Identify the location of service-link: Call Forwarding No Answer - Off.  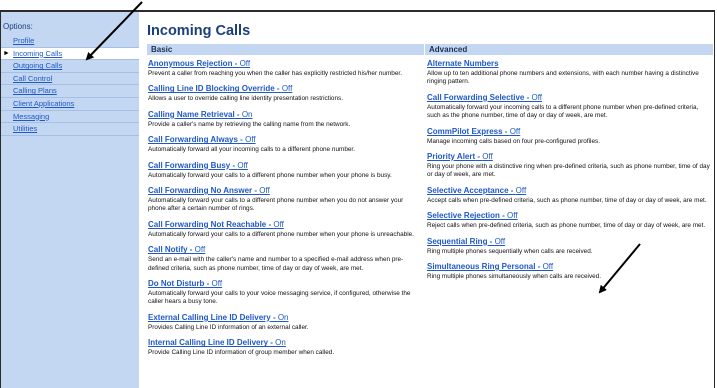
(284, 191).